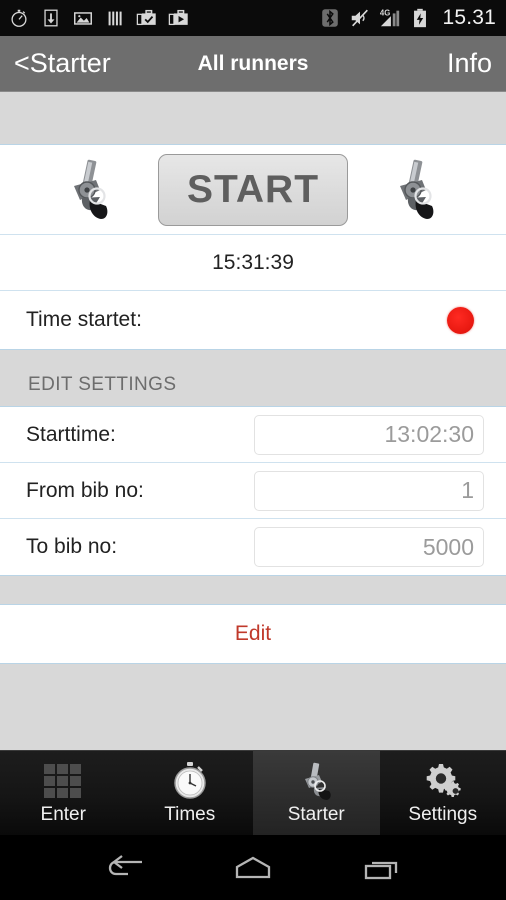 Image resolution: width=506 pixels, height=900 pixels. I want to click on from-bib-no-input, so click(369, 490).